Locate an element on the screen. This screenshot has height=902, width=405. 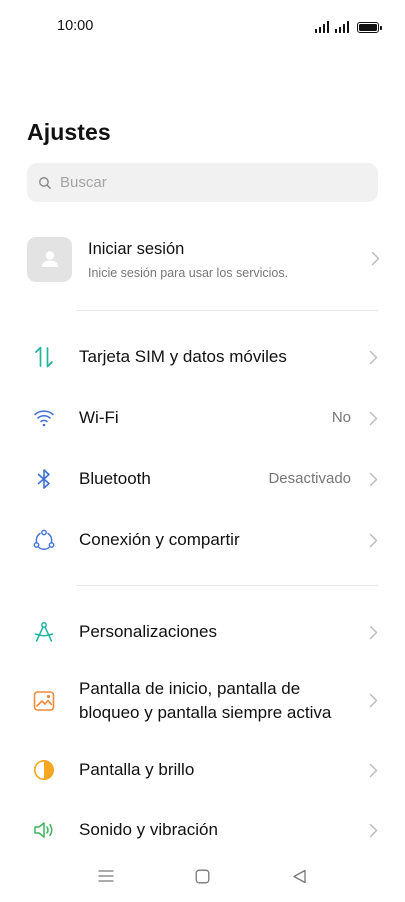
page-title: Ajustes is located at coordinates (69, 132).